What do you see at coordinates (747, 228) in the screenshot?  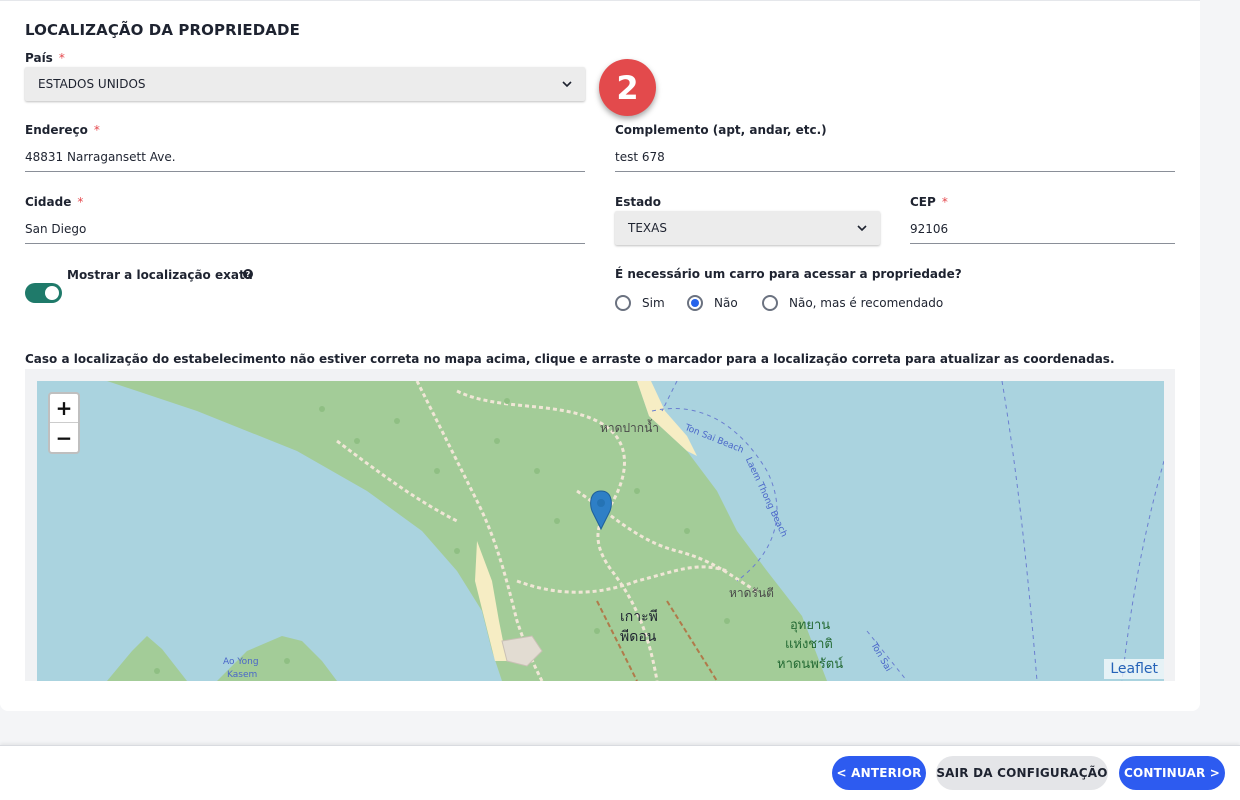 I see `state-select: TEXAS` at bounding box center [747, 228].